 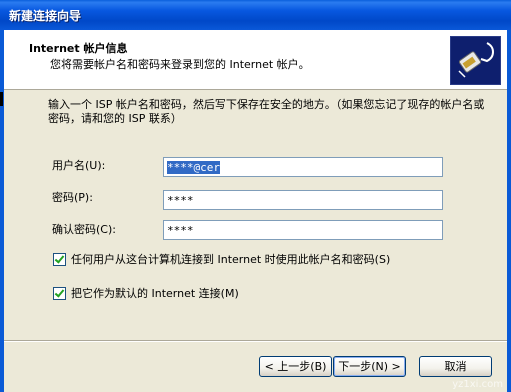 I want to click on page-title: Internet 帐户信息, so click(x=78, y=48).